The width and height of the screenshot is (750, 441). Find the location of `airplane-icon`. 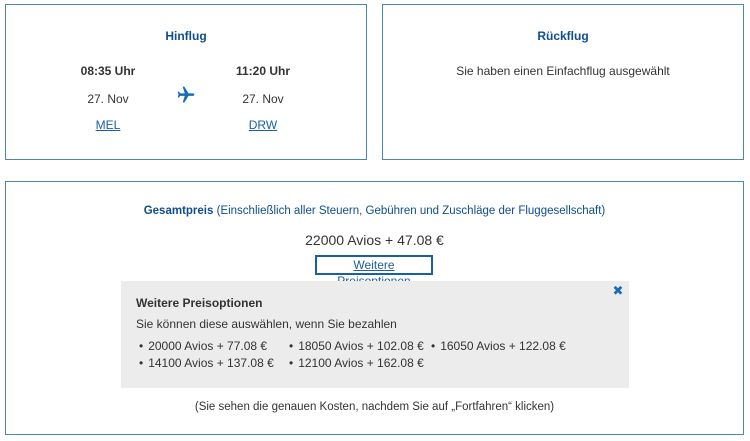

airplane-icon is located at coordinates (186, 94).